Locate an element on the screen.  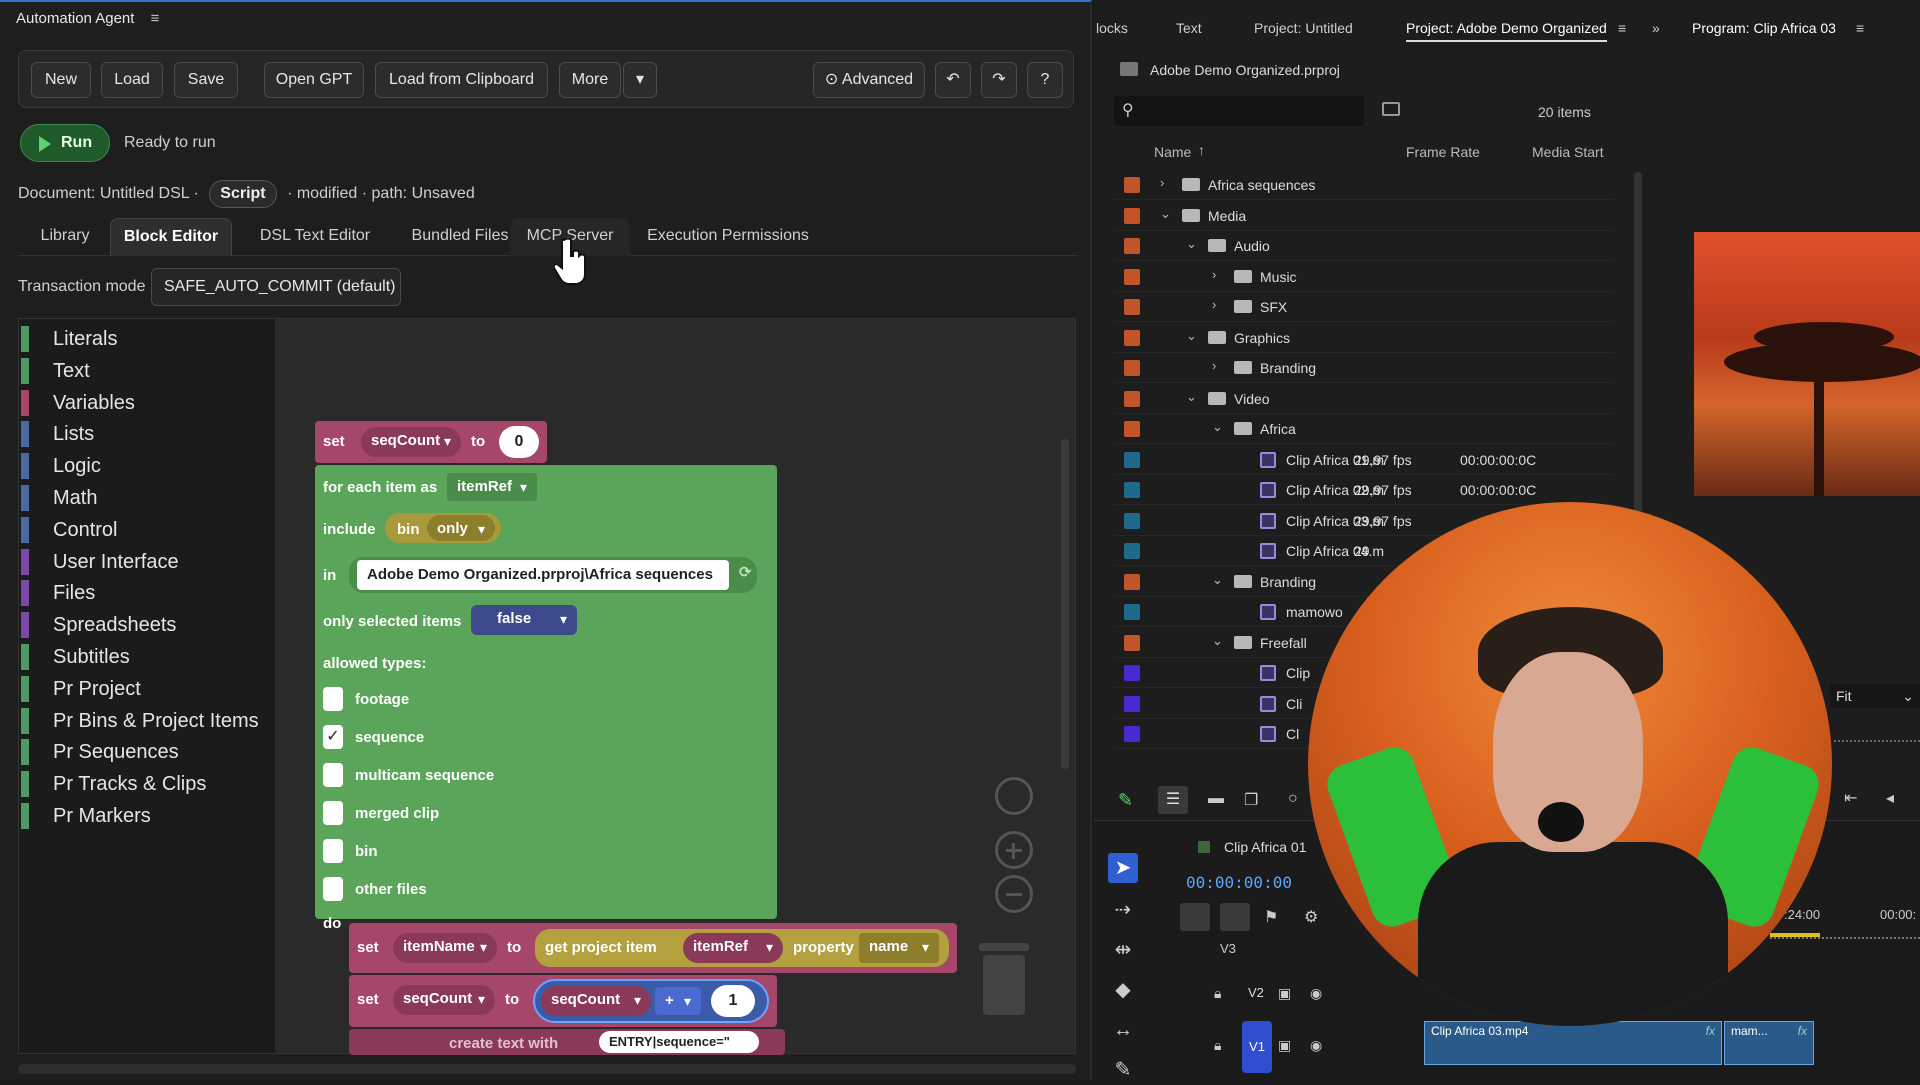
category-item: Spreadsheets is located at coordinates (97, 625).